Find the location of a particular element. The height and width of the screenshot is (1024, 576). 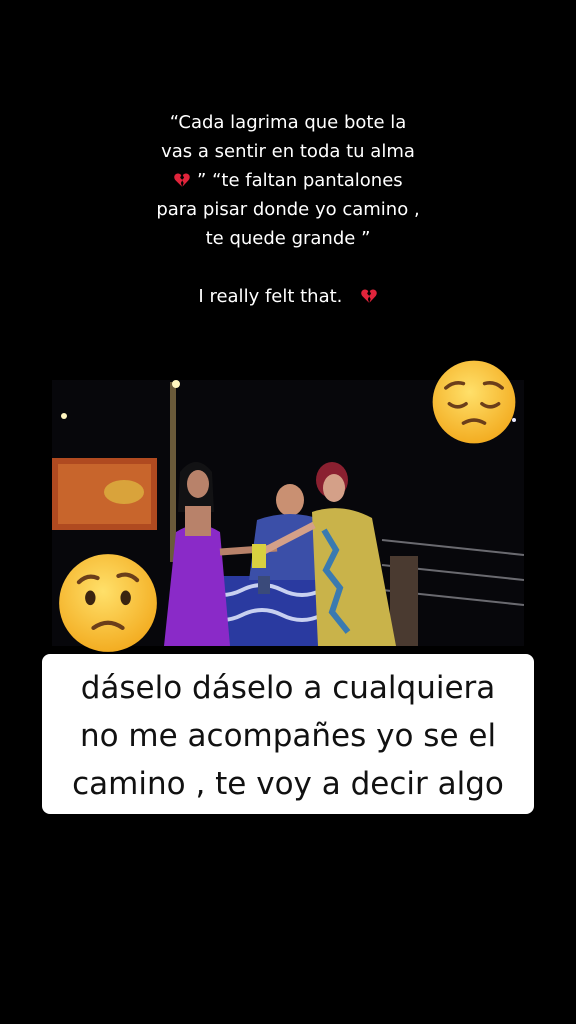

caption-line-4: para pisar donde yo camino , is located at coordinates (288, 209).